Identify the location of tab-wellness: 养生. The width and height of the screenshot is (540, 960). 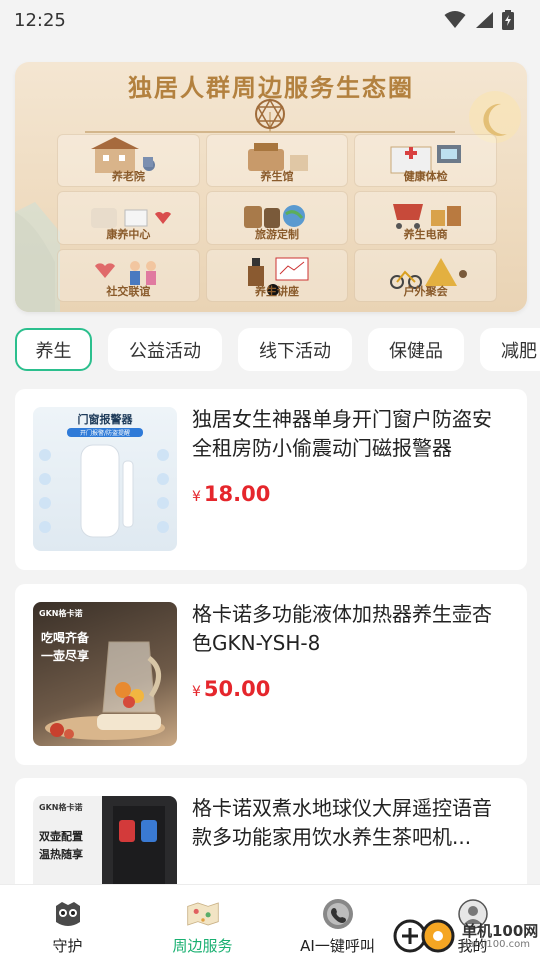
(53, 349).